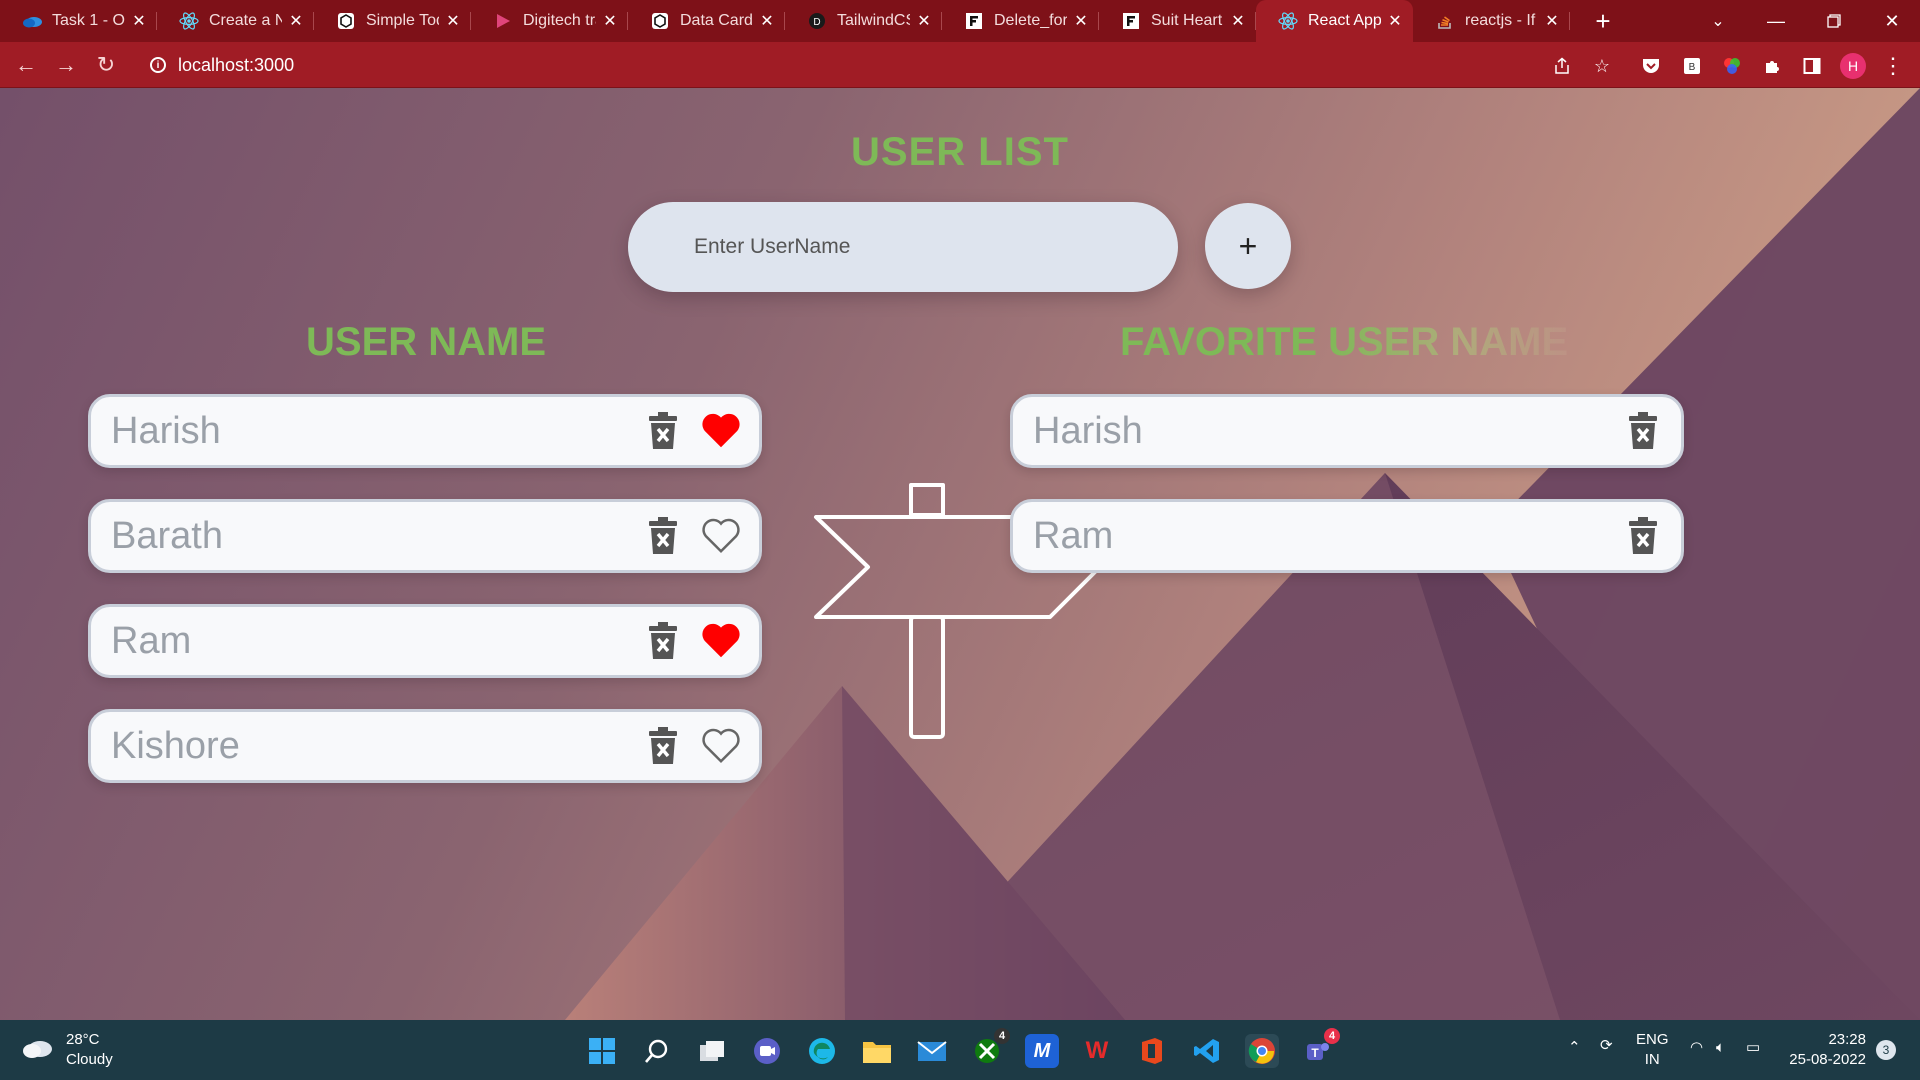  Describe the element at coordinates (1652, 1050) in the screenshot. I see `language-indicator: ENG IN` at that location.